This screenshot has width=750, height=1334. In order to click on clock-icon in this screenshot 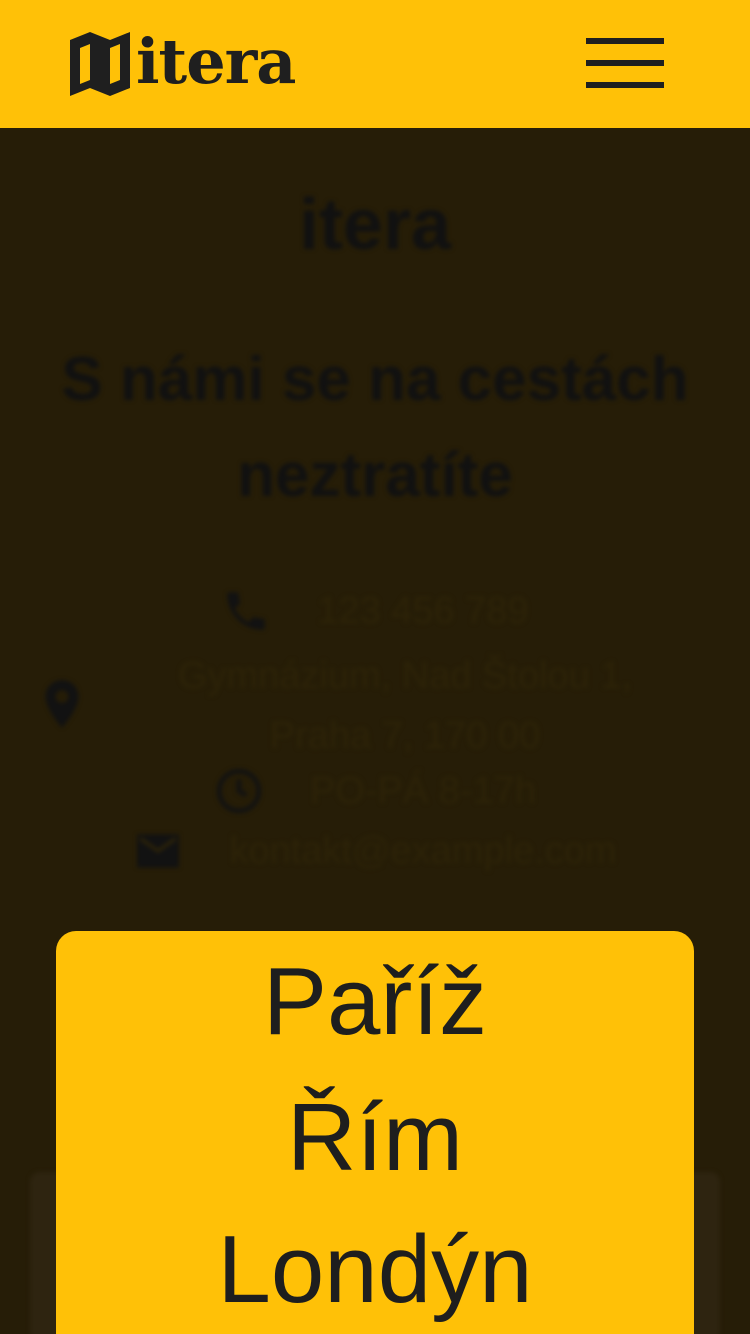, I will do `click(239, 791)`.